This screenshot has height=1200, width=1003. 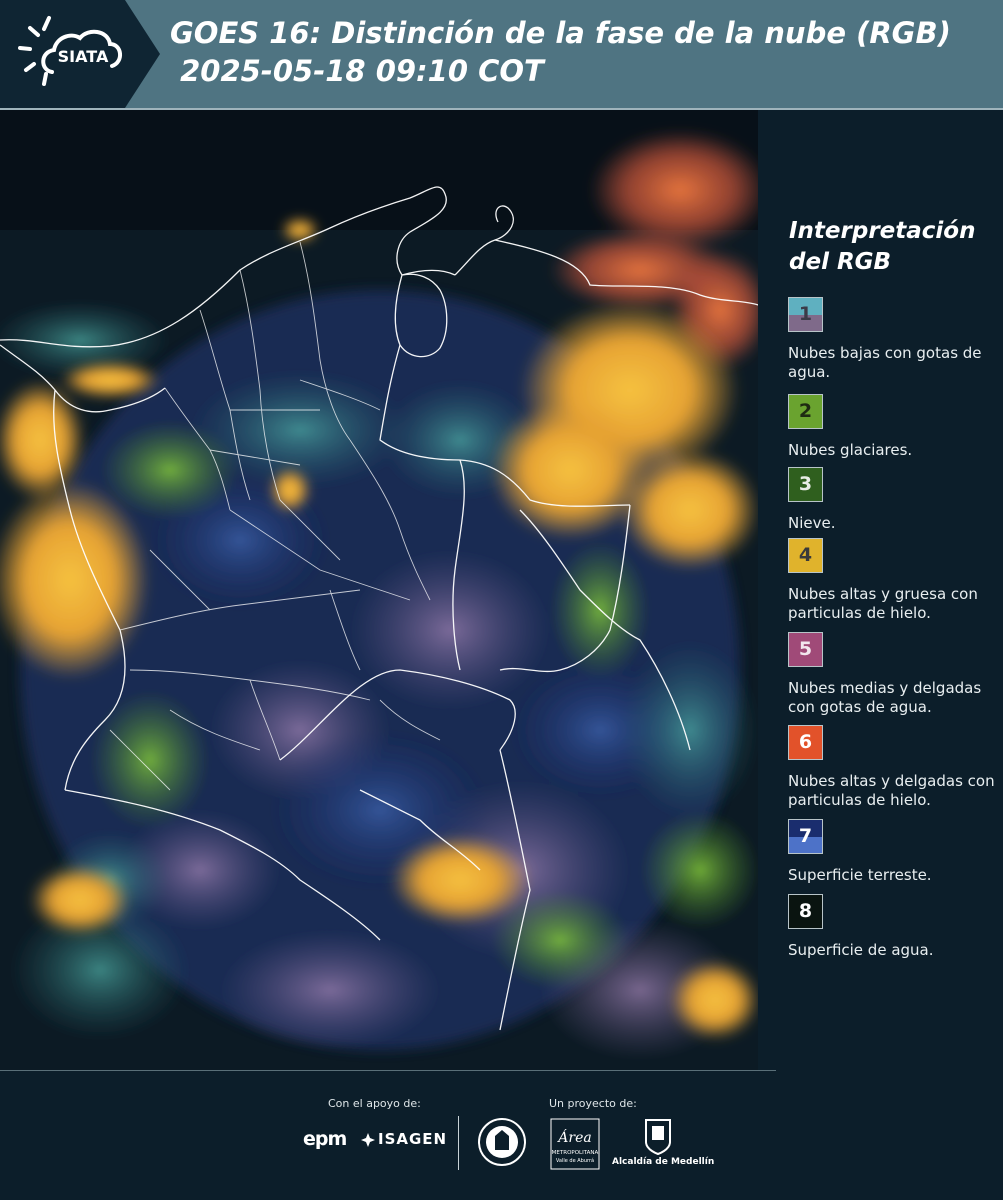 I want to click on footer-separator, so click(x=458, y=1143).